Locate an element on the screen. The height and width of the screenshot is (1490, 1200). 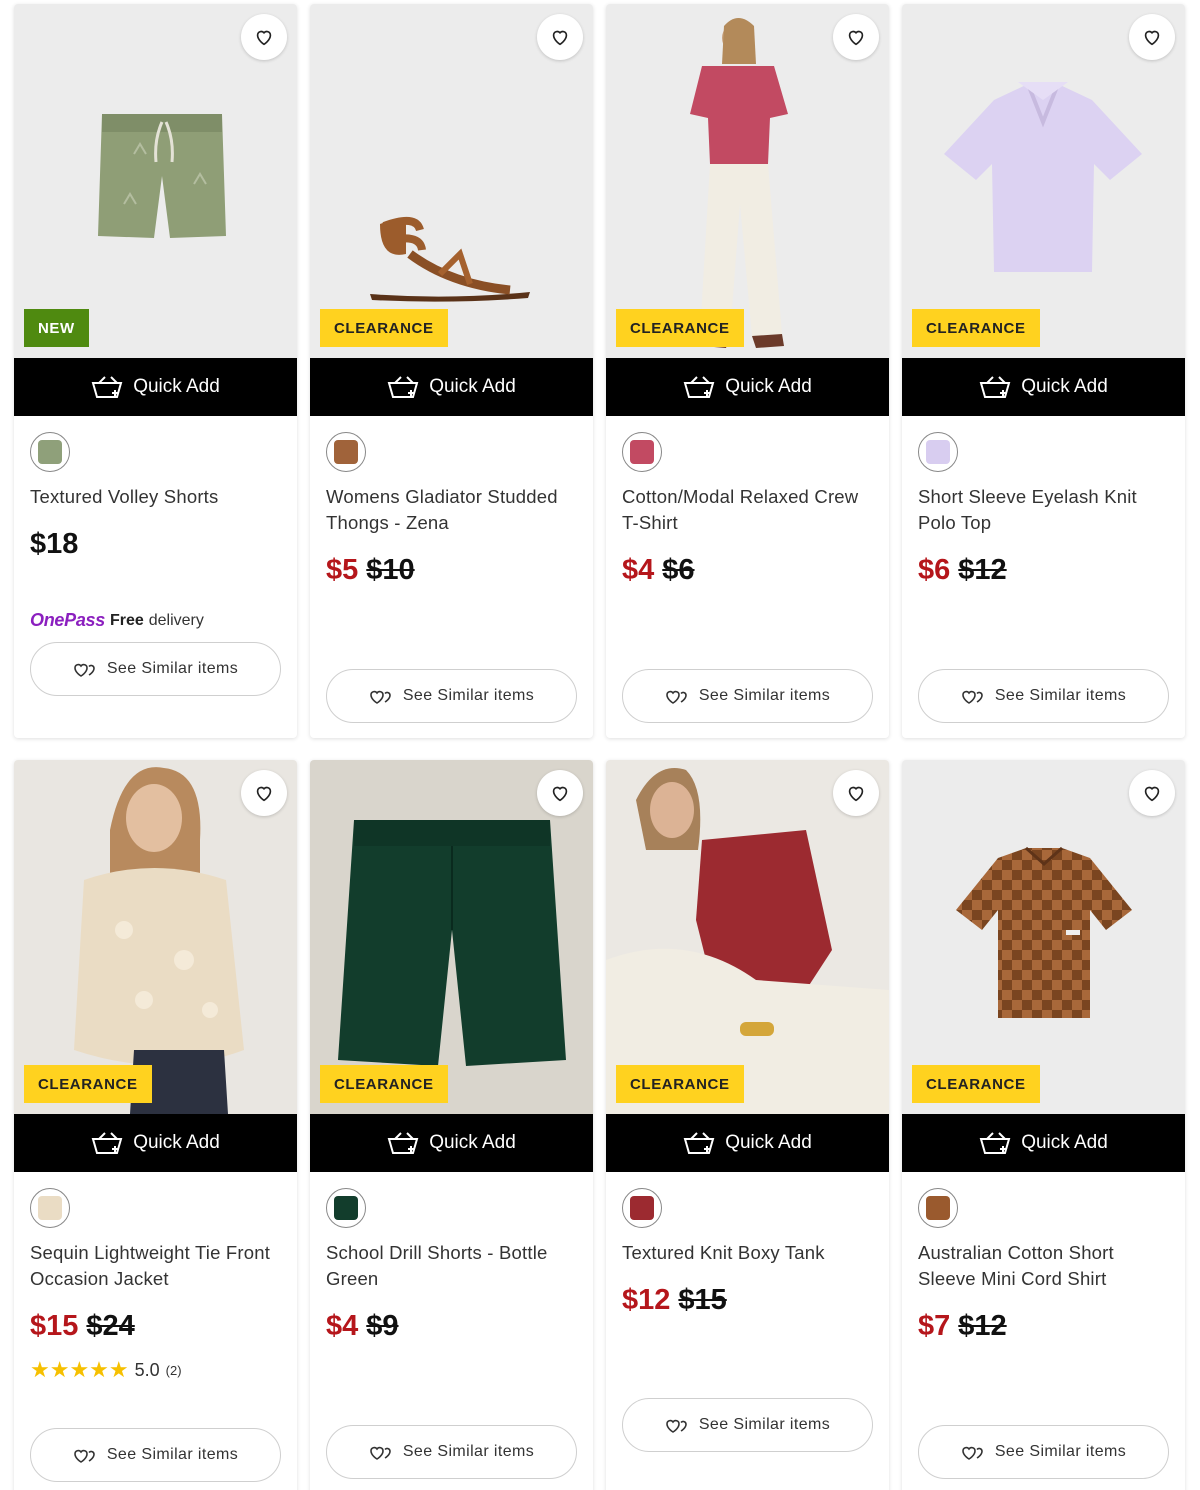
sale-price: $6 is located at coordinates (934, 570).